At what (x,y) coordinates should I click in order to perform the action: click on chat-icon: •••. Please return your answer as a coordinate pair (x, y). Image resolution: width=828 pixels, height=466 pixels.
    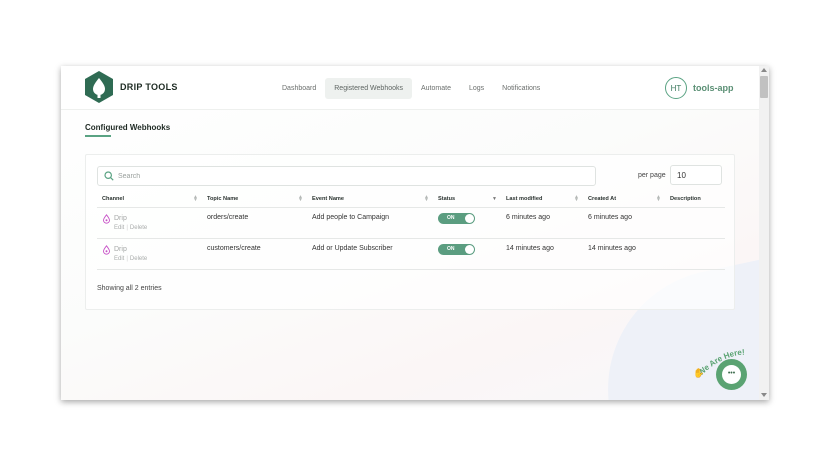
    Looking at the image, I should click on (731, 374).